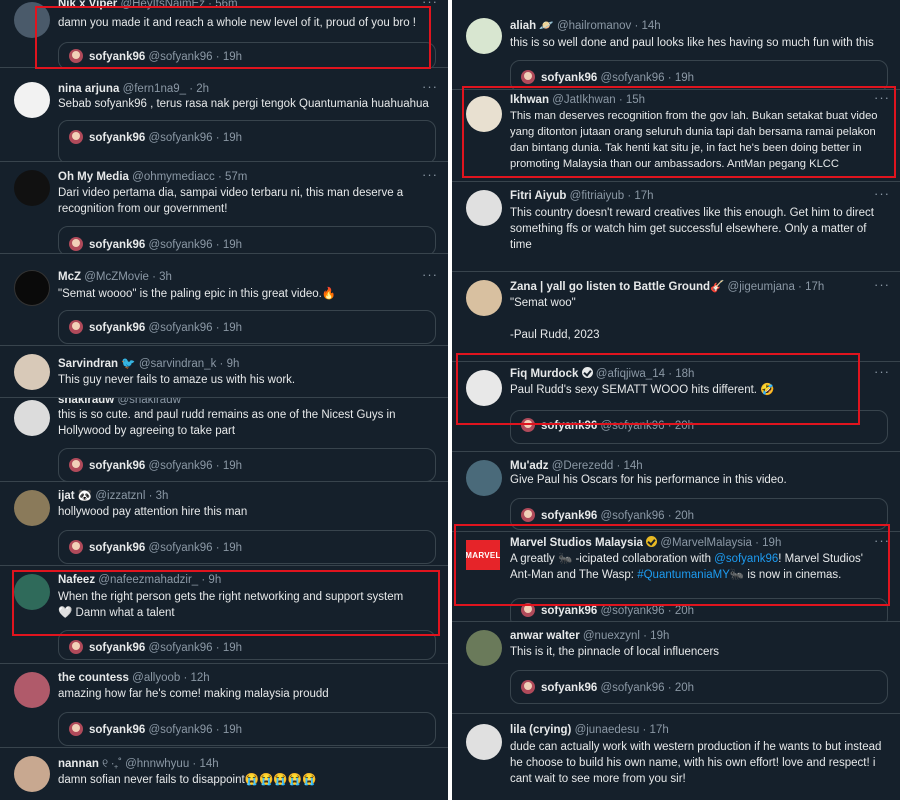 Image resolution: width=900 pixels, height=800 pixels. Describe the element at coordinates (76, 580) in the screenshot. I see `author-name: Nafeez` at that location.